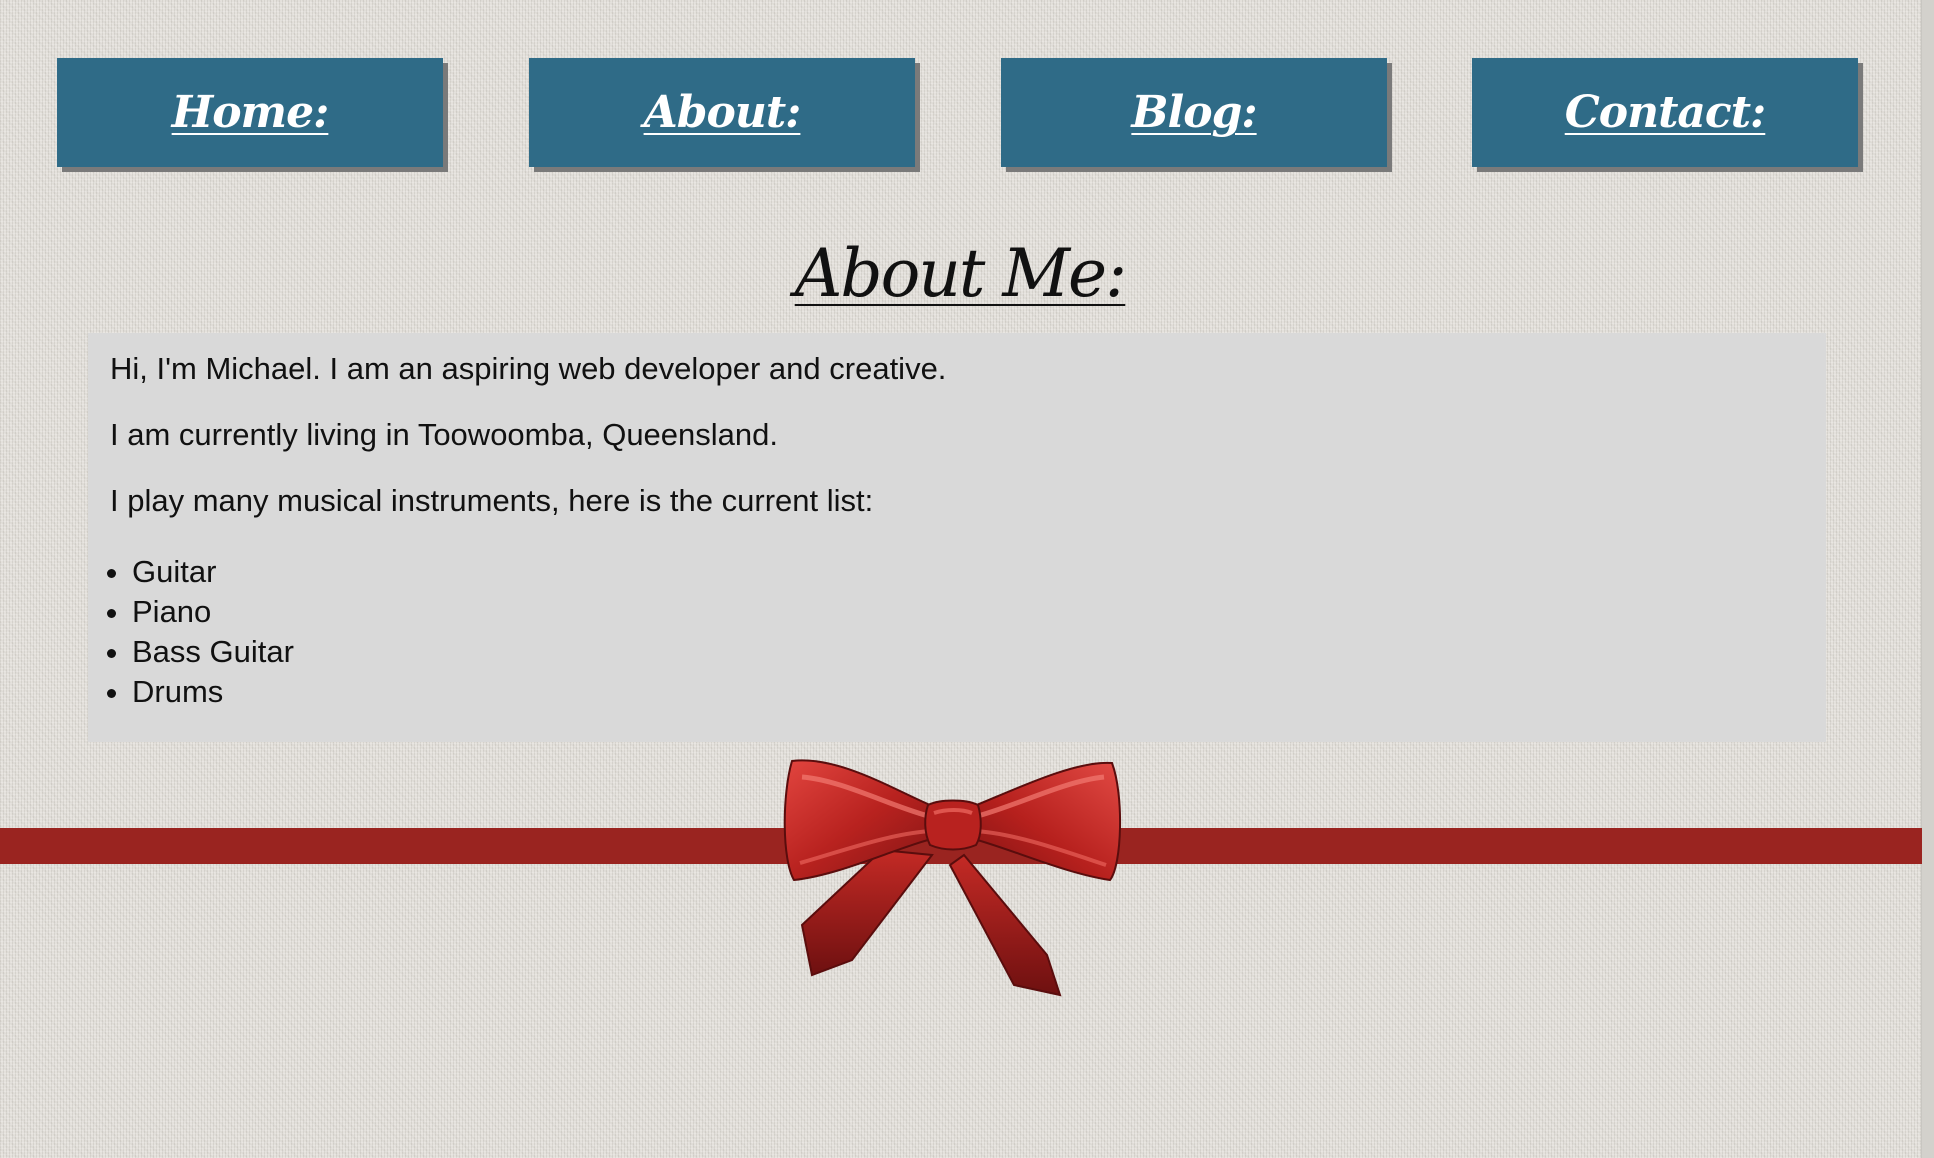 Image resolution: width=1934 pixels, height=1158 pixels. I want to click on nav-about-link: About:, so click(723, 112).